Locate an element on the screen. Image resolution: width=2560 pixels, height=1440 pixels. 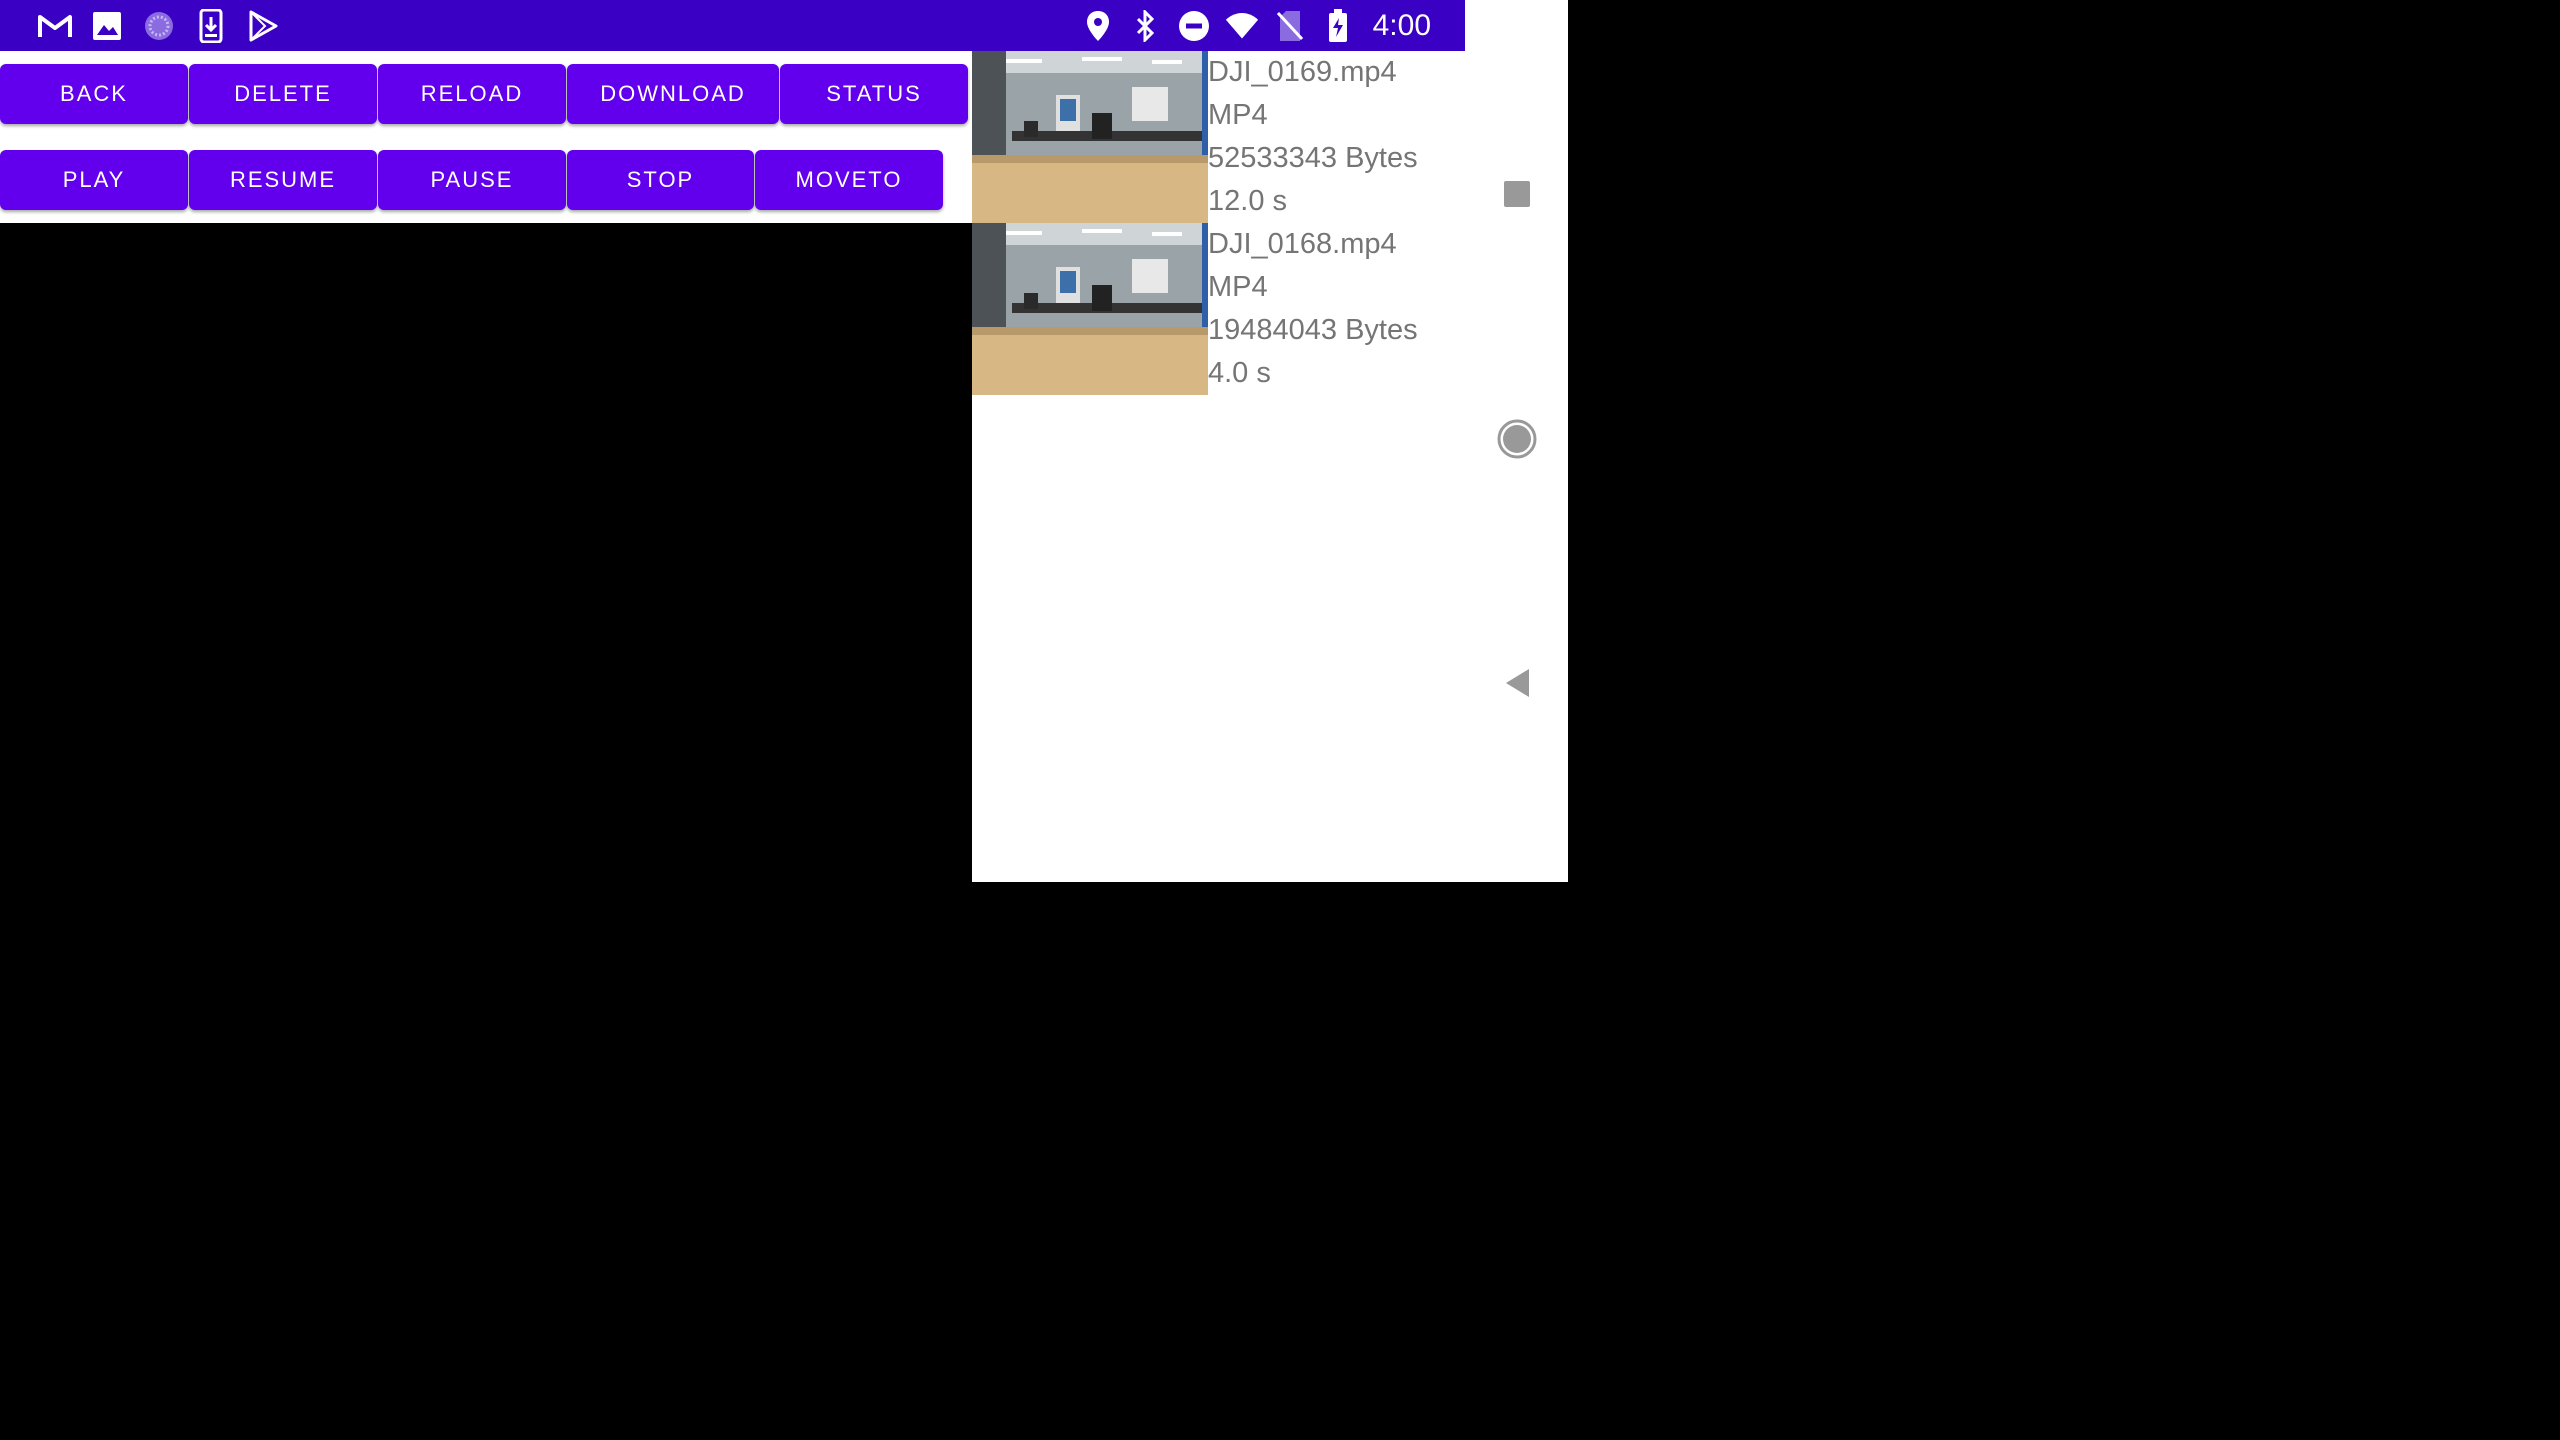
no-sim-icon is located at coordinates (1290, 26).